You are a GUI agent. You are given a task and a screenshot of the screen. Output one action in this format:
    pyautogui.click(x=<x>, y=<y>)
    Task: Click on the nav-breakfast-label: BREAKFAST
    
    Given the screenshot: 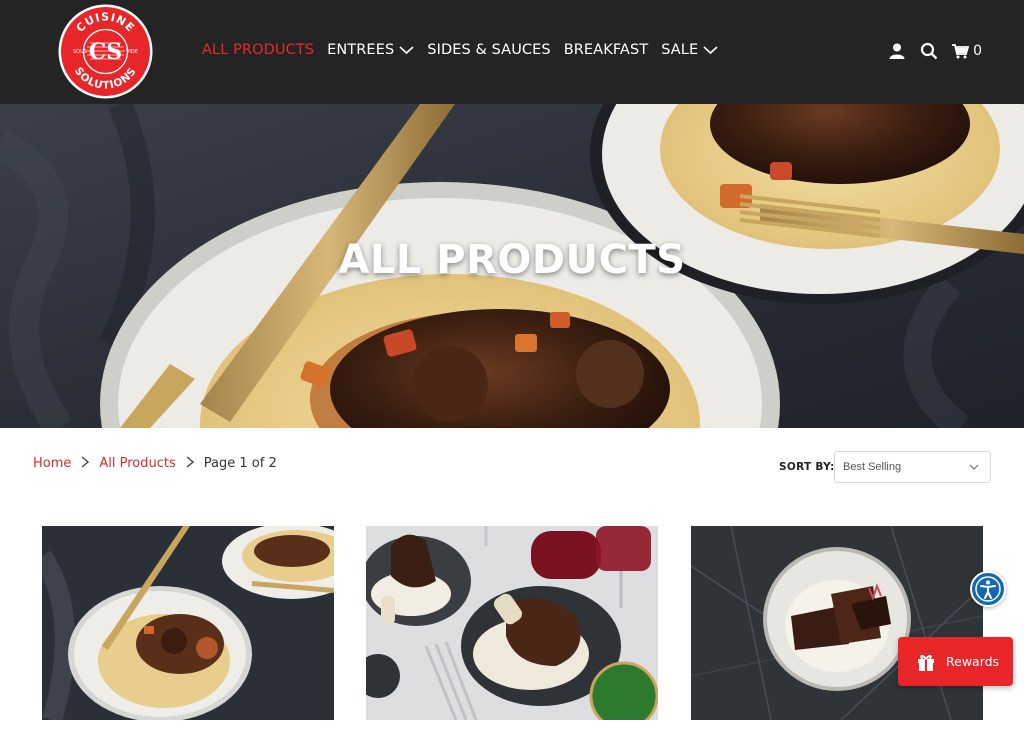 What is the action you would take?
    pyautogui.click(x=606, y=50)
    